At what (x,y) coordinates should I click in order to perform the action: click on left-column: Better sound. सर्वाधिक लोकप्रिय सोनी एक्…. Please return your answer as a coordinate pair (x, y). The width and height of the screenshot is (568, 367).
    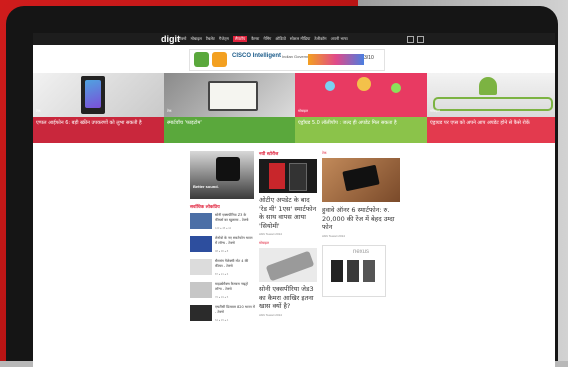
    Looking at the image, I should click on (222, 238).